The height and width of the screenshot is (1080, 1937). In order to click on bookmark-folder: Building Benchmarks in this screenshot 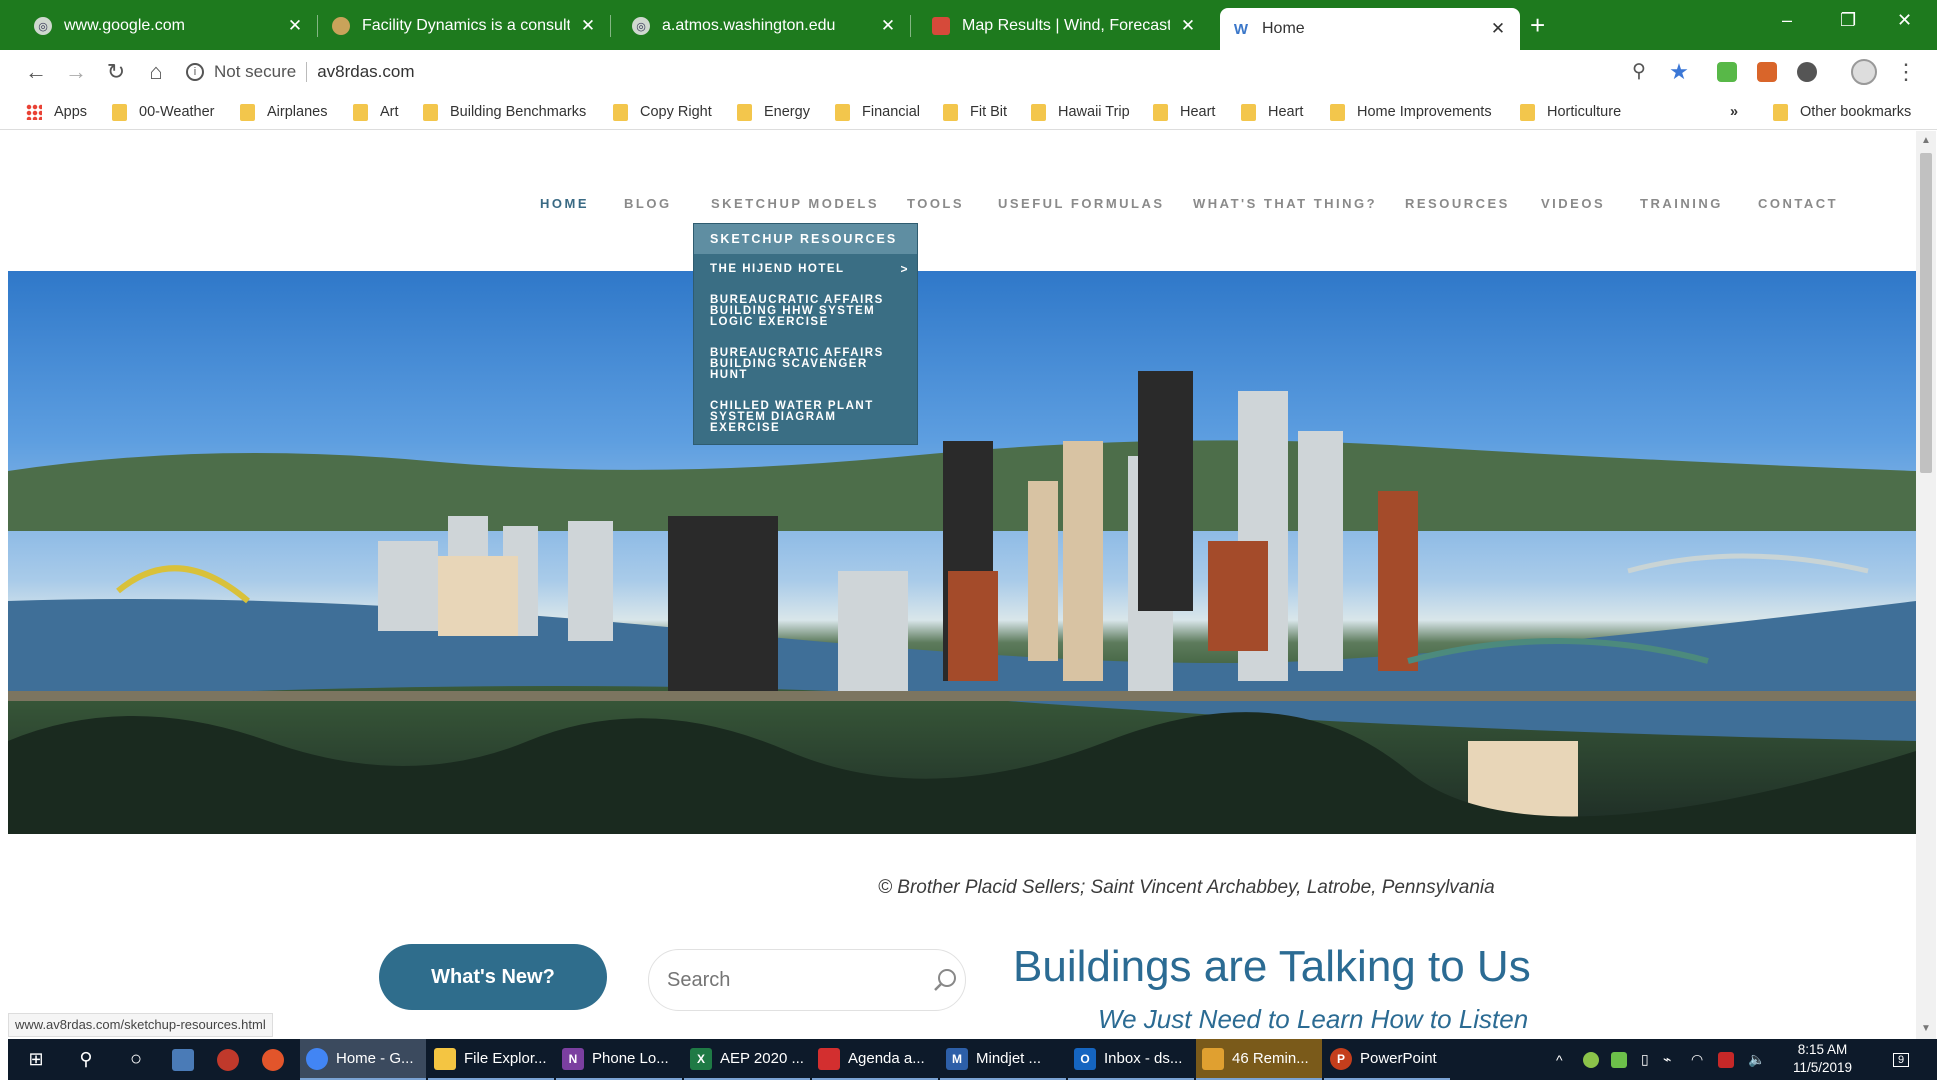, I will do `click(504, 112)`.